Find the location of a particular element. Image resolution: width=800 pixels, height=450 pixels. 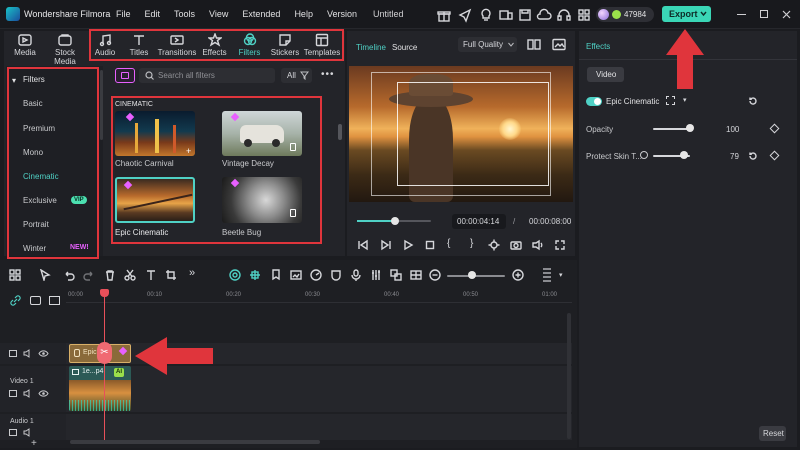

tab-transitions: Transitions is located at coordinates (177, 46).